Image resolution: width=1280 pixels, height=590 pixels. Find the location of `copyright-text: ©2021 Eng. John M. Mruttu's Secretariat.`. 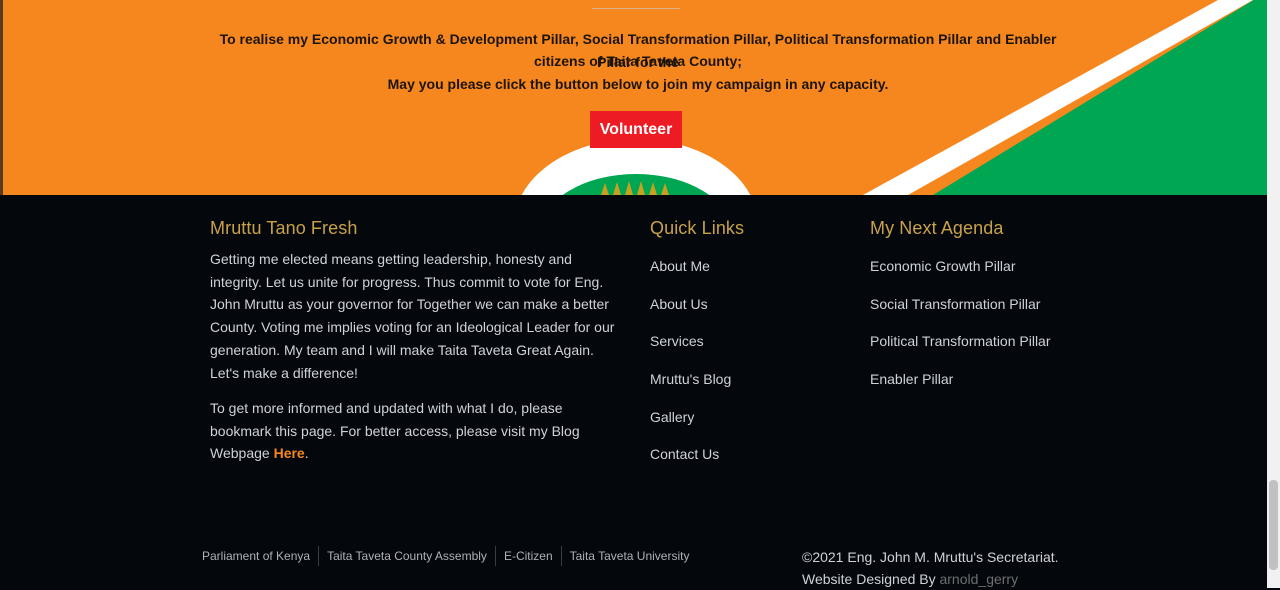

copyright-text: ©2021 Eng. John M. Mruttu's Secretariat. is located at coordinates (930, 557).